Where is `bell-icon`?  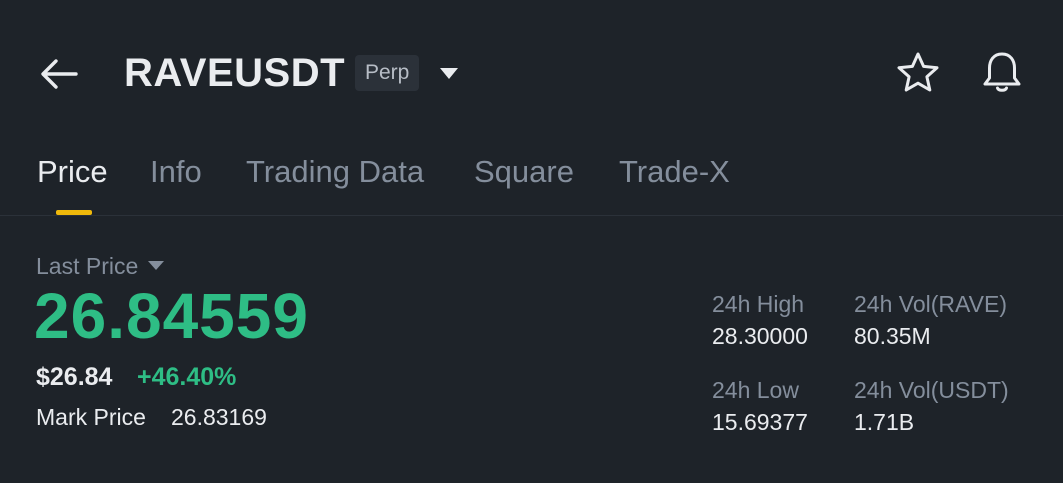 bell-icon is located at coordinates (1002, 72).